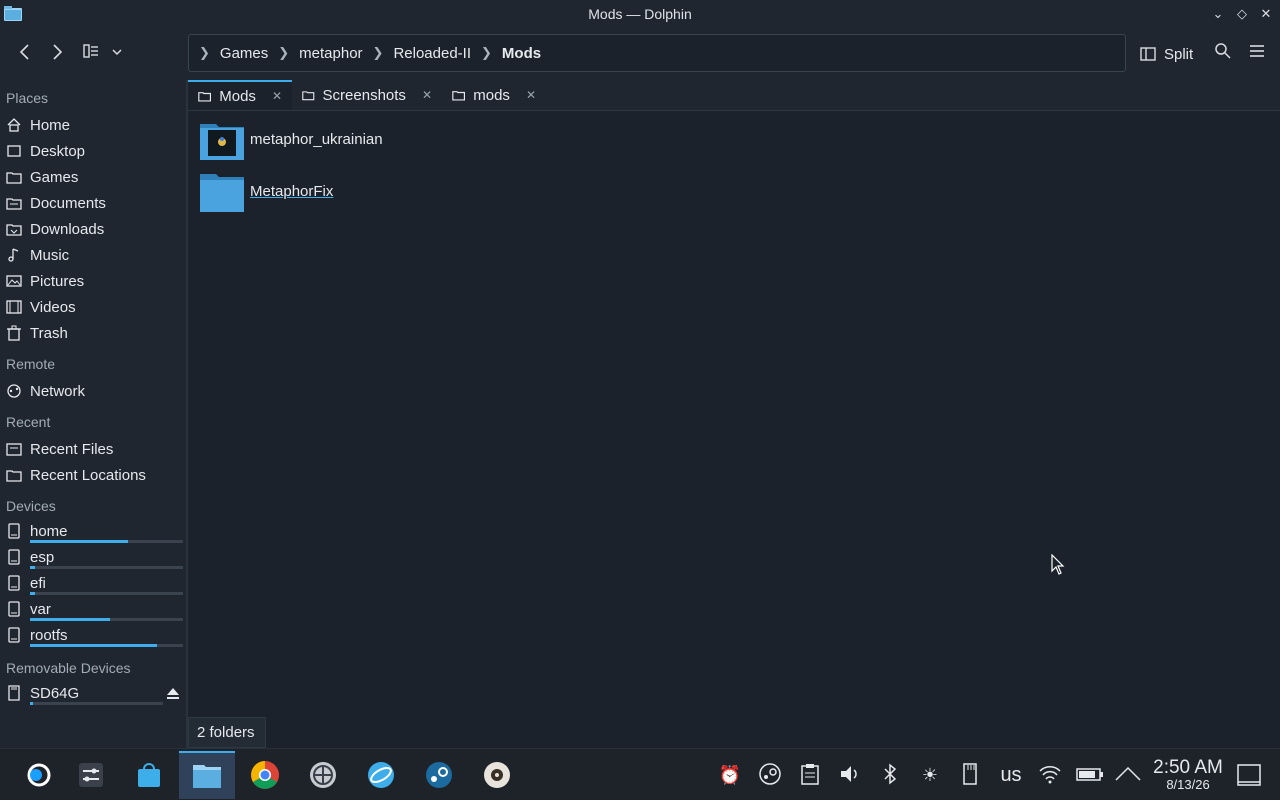 Image resolution: width=1280 pixels, height=800 pixels. I want to click on recent-locations-icon, so click(14, 476).